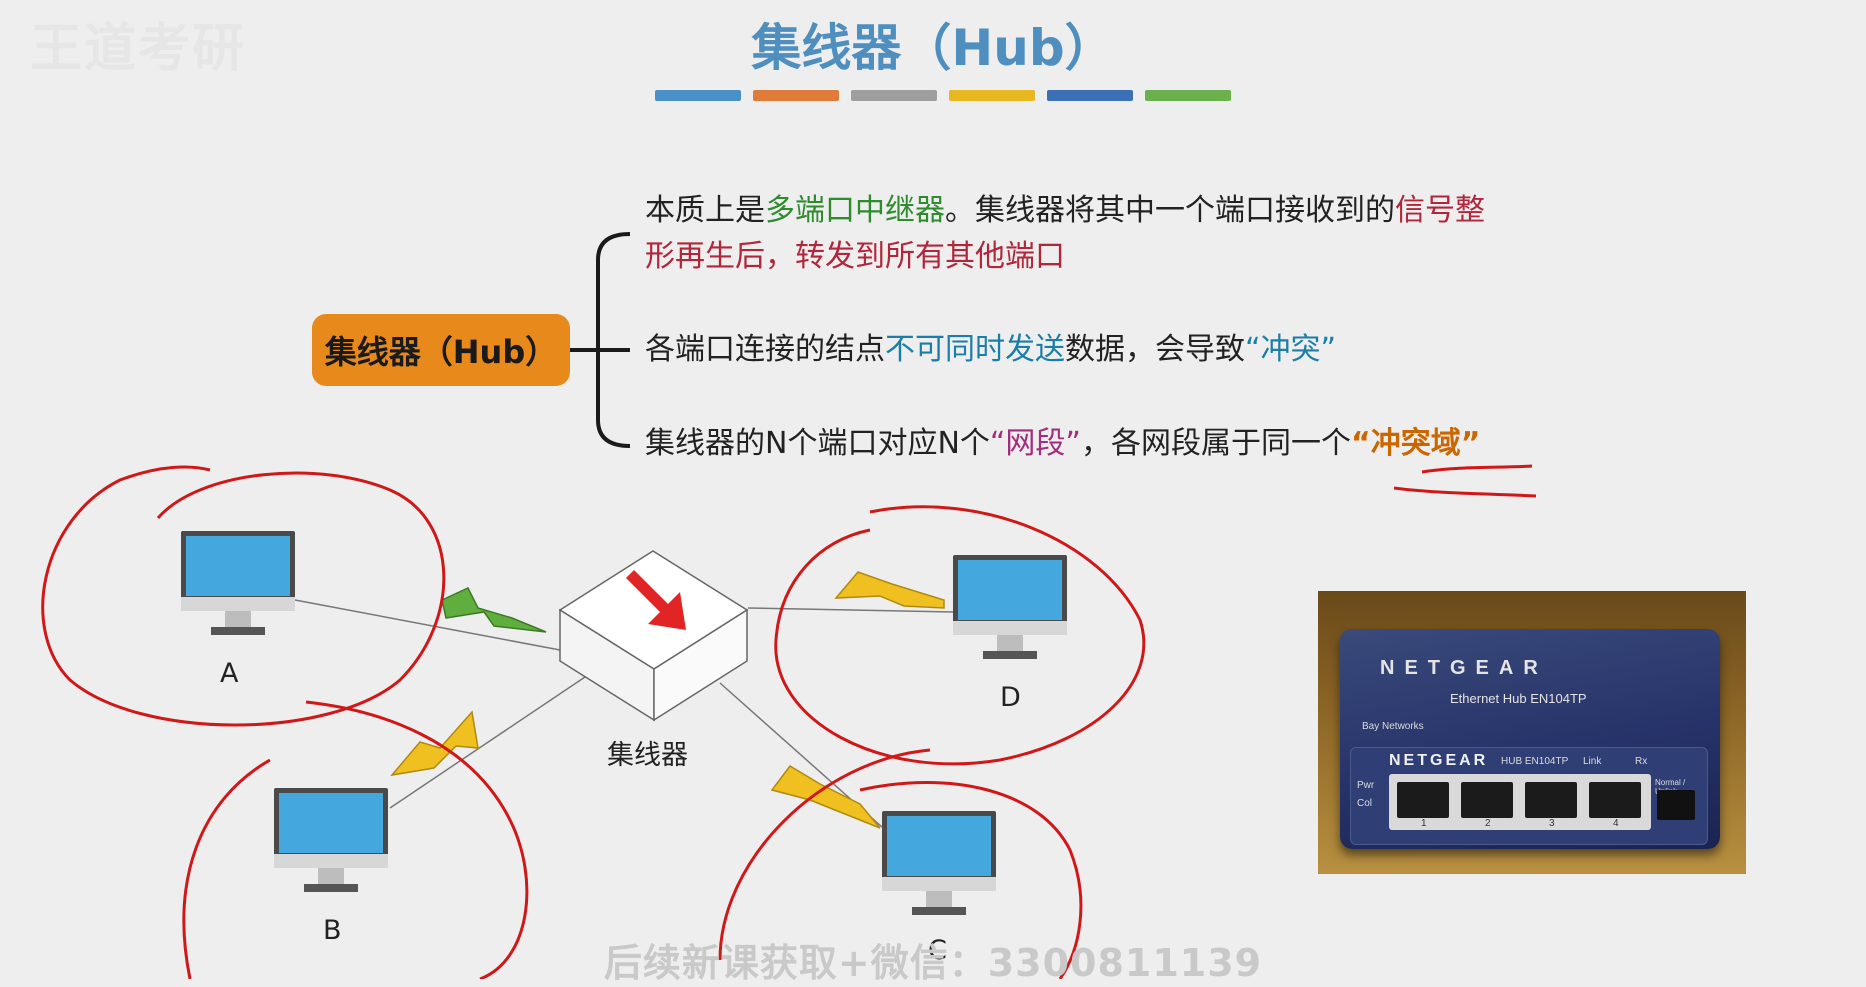 This screenshot has height=987, width=1866. I want to click on underline-annotation, so click(1477, 469).